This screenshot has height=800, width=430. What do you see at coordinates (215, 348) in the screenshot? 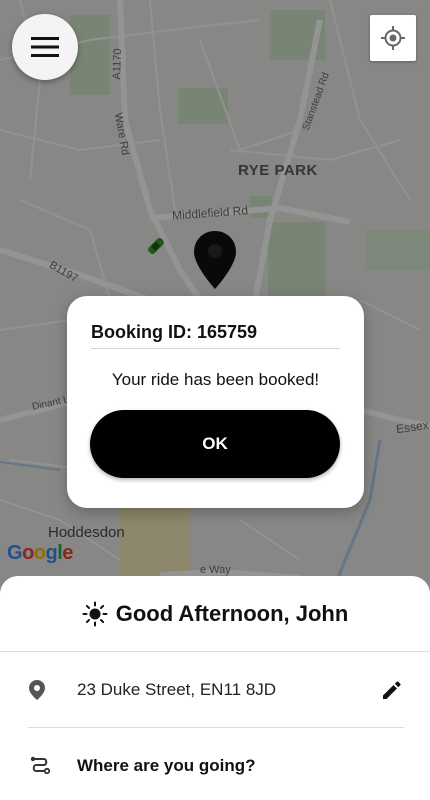
I see `dialog-divider` at bounding box center [215, 348].